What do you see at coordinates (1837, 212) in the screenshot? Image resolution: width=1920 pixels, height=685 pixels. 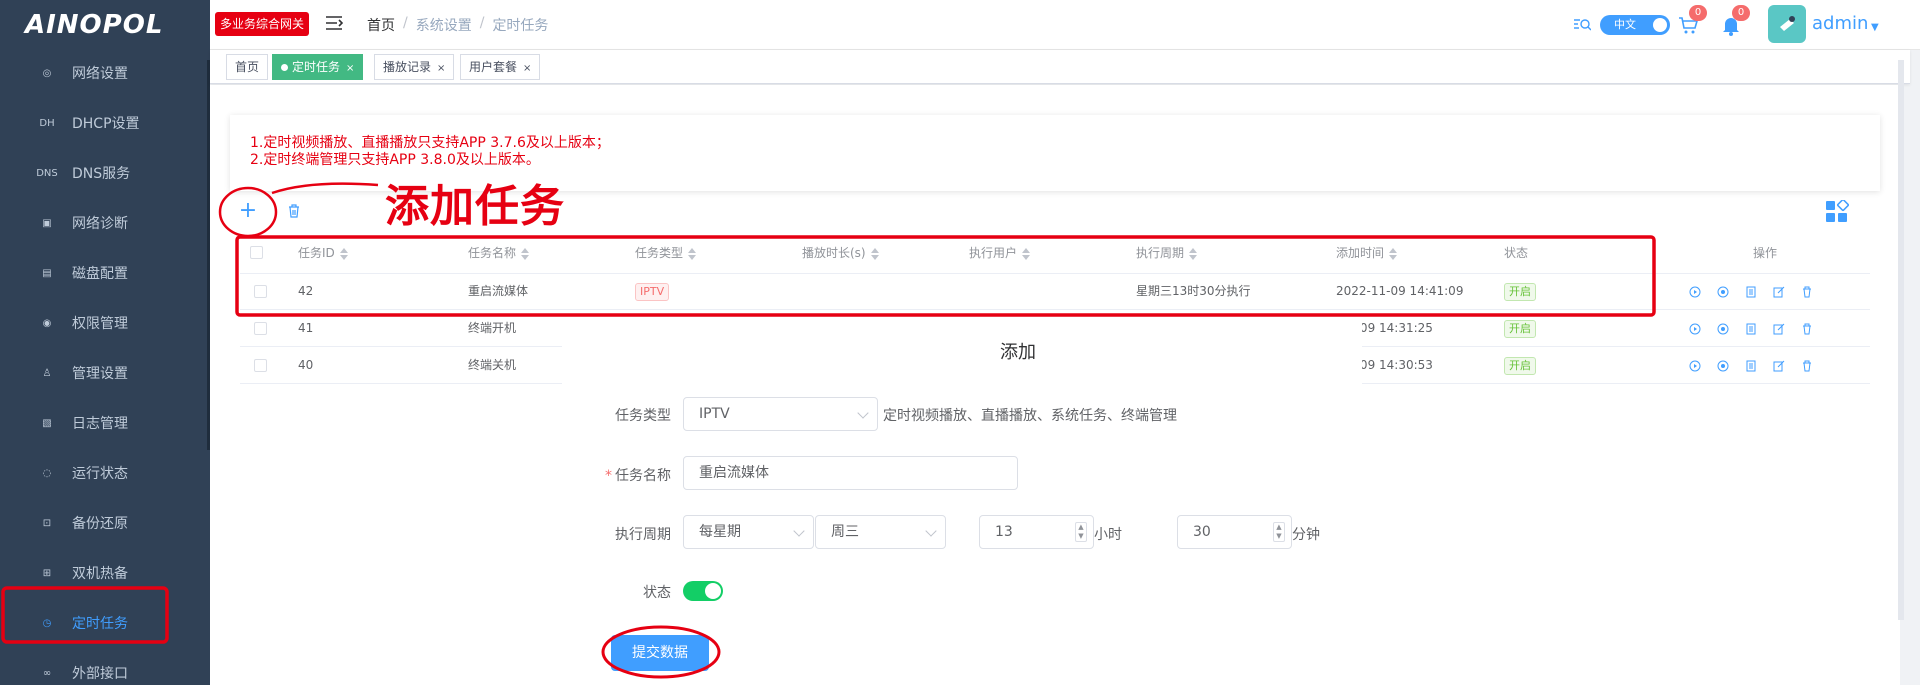 I see `column-settings-icon` at bounding box center [1837, 212].